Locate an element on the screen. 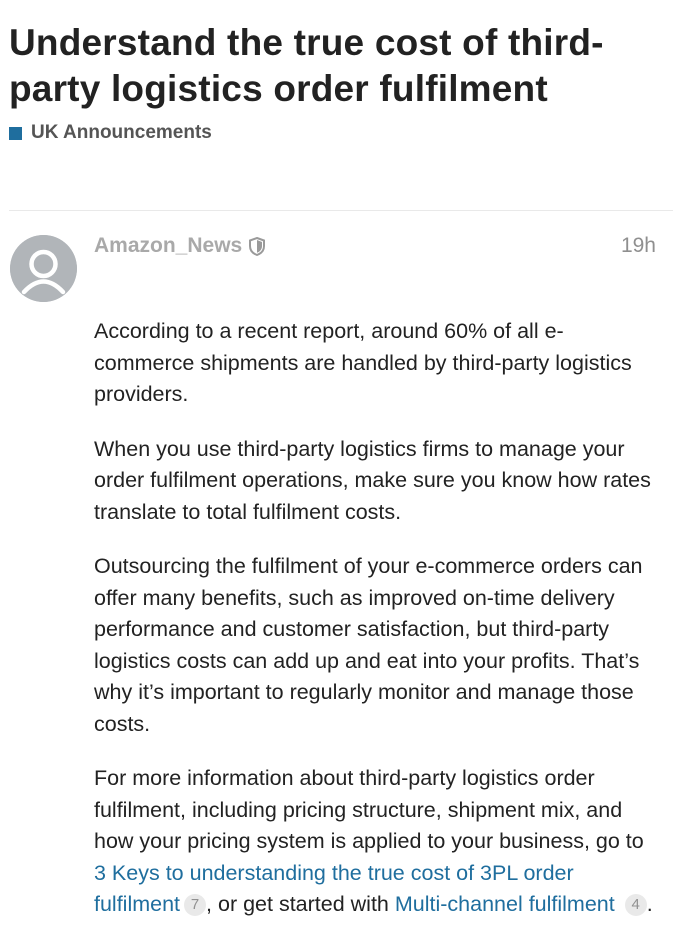  header-divider is located at coordinates (341, 210).